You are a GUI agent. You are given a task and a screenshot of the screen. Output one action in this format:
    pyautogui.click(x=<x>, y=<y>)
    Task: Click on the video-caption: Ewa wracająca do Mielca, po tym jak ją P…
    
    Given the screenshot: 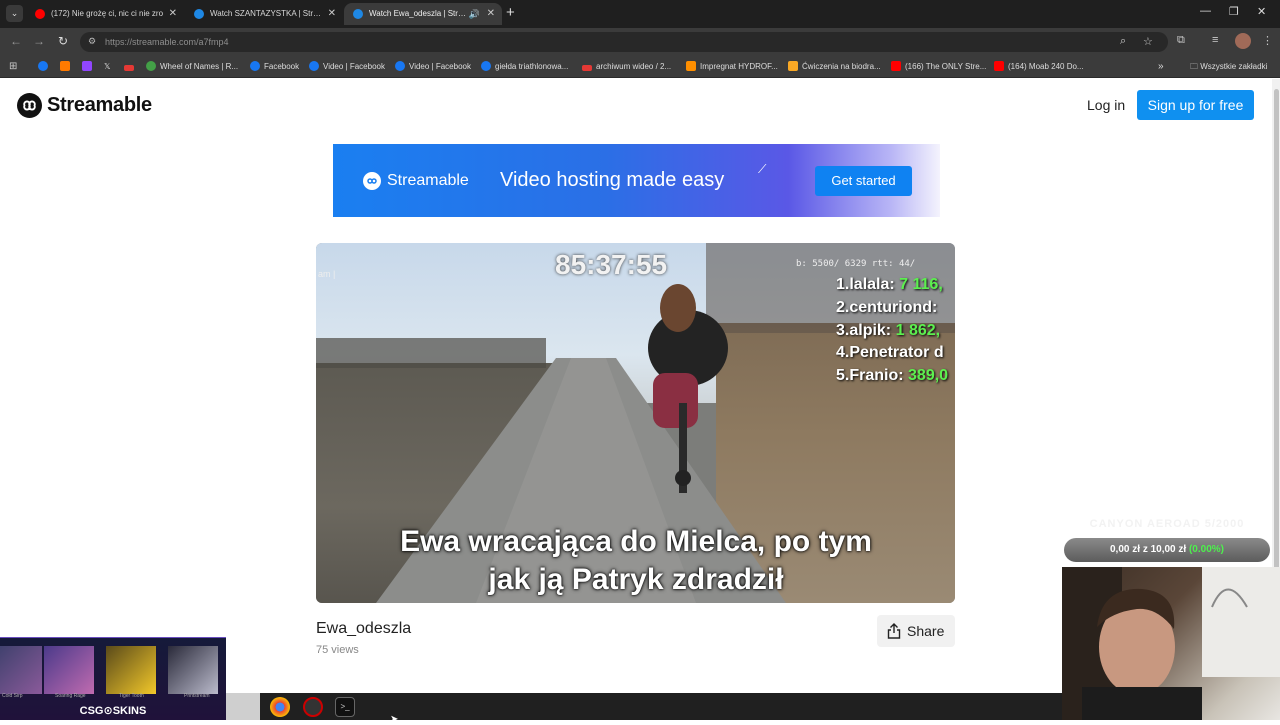 What is the action you would take?
    pyautogui.click(x=636, y=560)
    